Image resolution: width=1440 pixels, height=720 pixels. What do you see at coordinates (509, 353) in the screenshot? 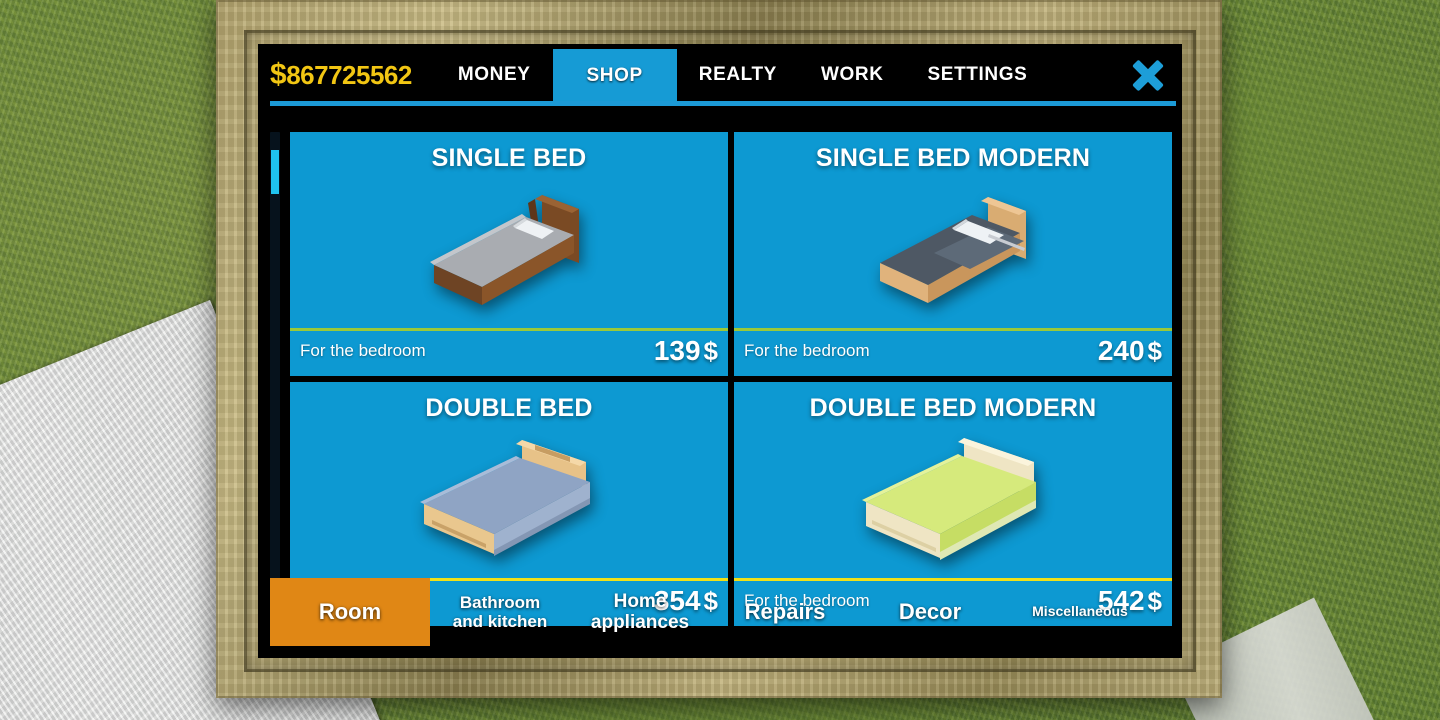
I see `item-footer: For the bedroom 139 $` at bounding box center [509, 353].